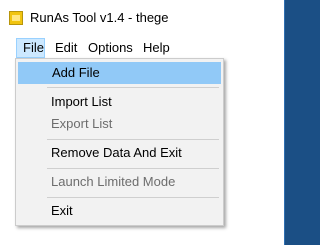 This screenshot has width=320, height=245. What do you see at coordinates (156, 48) in the screenshot?
I see `menu-help: Help` at bounding box center [156, 48].